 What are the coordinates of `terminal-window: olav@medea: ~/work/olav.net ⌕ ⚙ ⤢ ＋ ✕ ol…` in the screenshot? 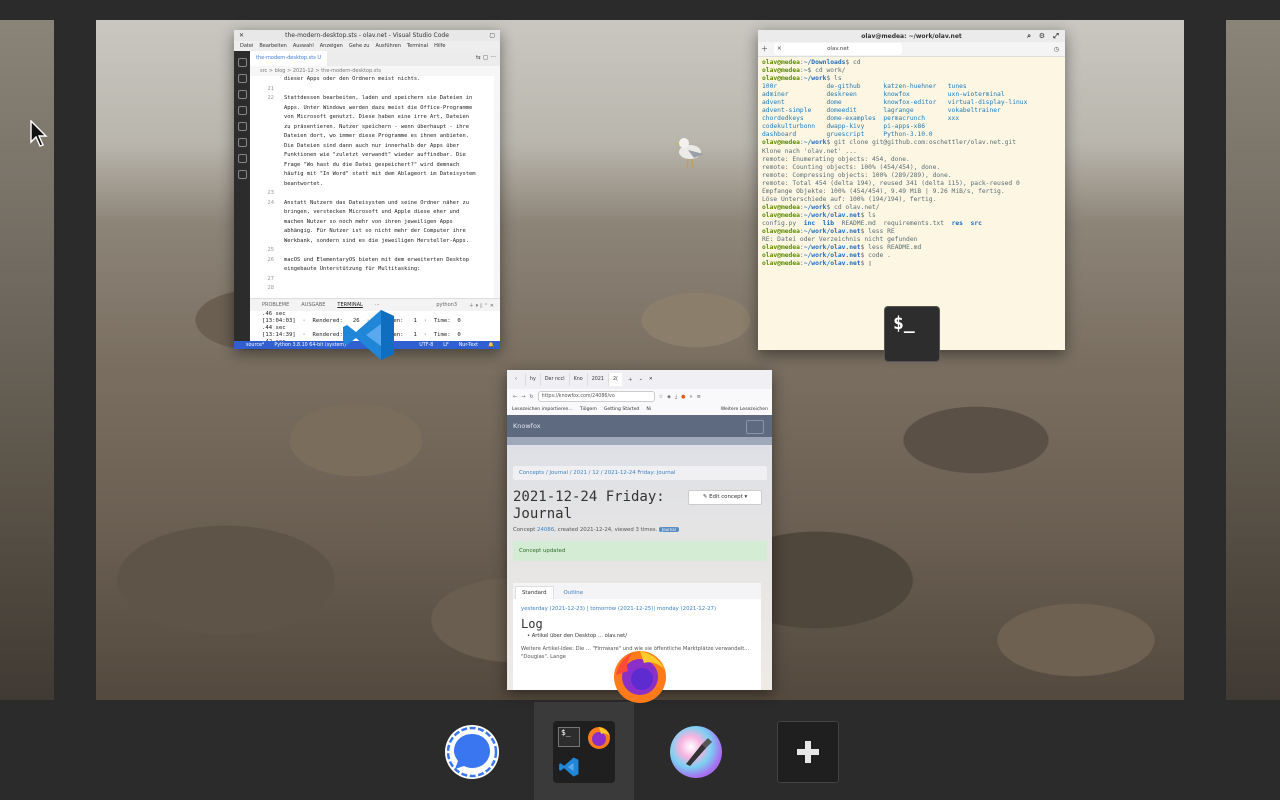 It's located at (911, 190).